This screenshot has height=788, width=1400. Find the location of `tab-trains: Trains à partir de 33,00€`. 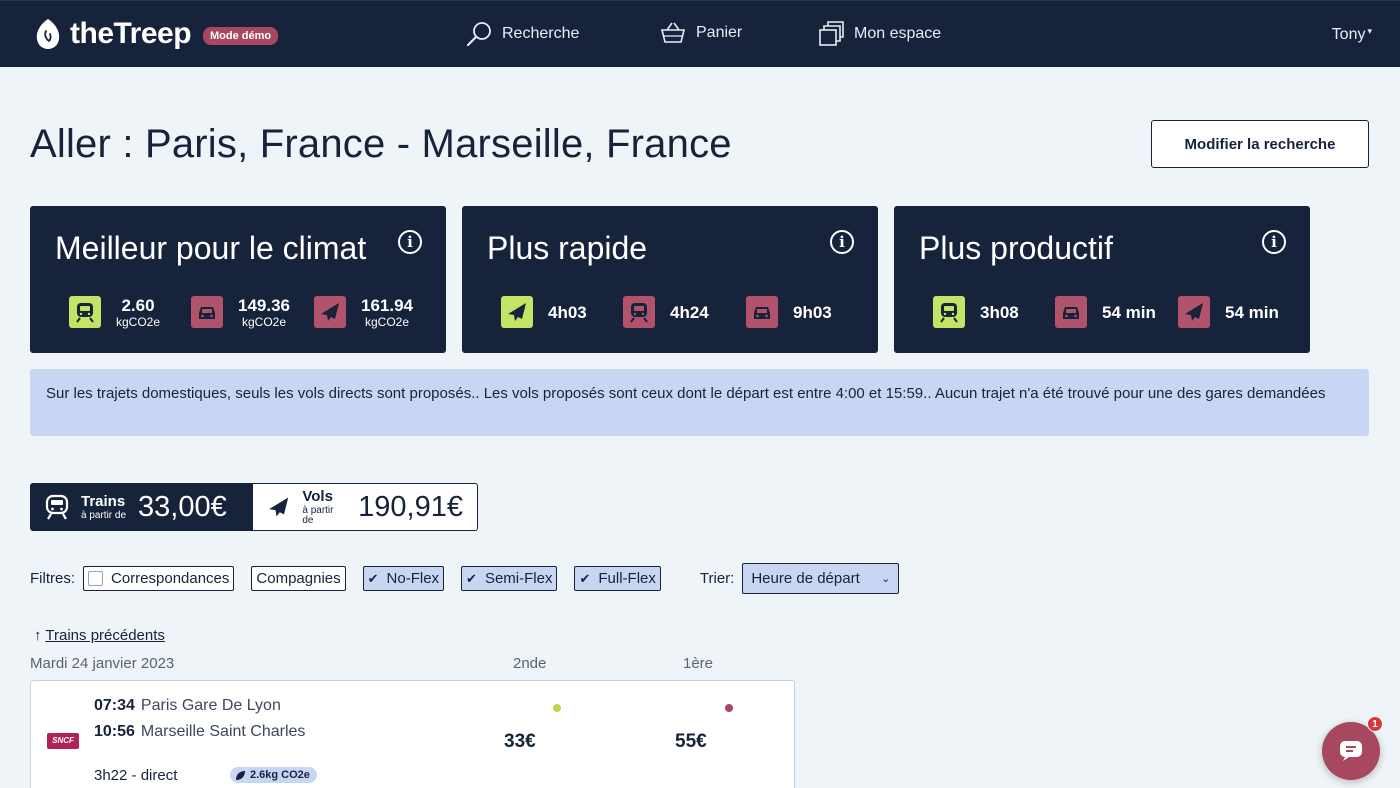

tab-trains: Trains à partir de 33,00€ is located at coordinates (141, 507).